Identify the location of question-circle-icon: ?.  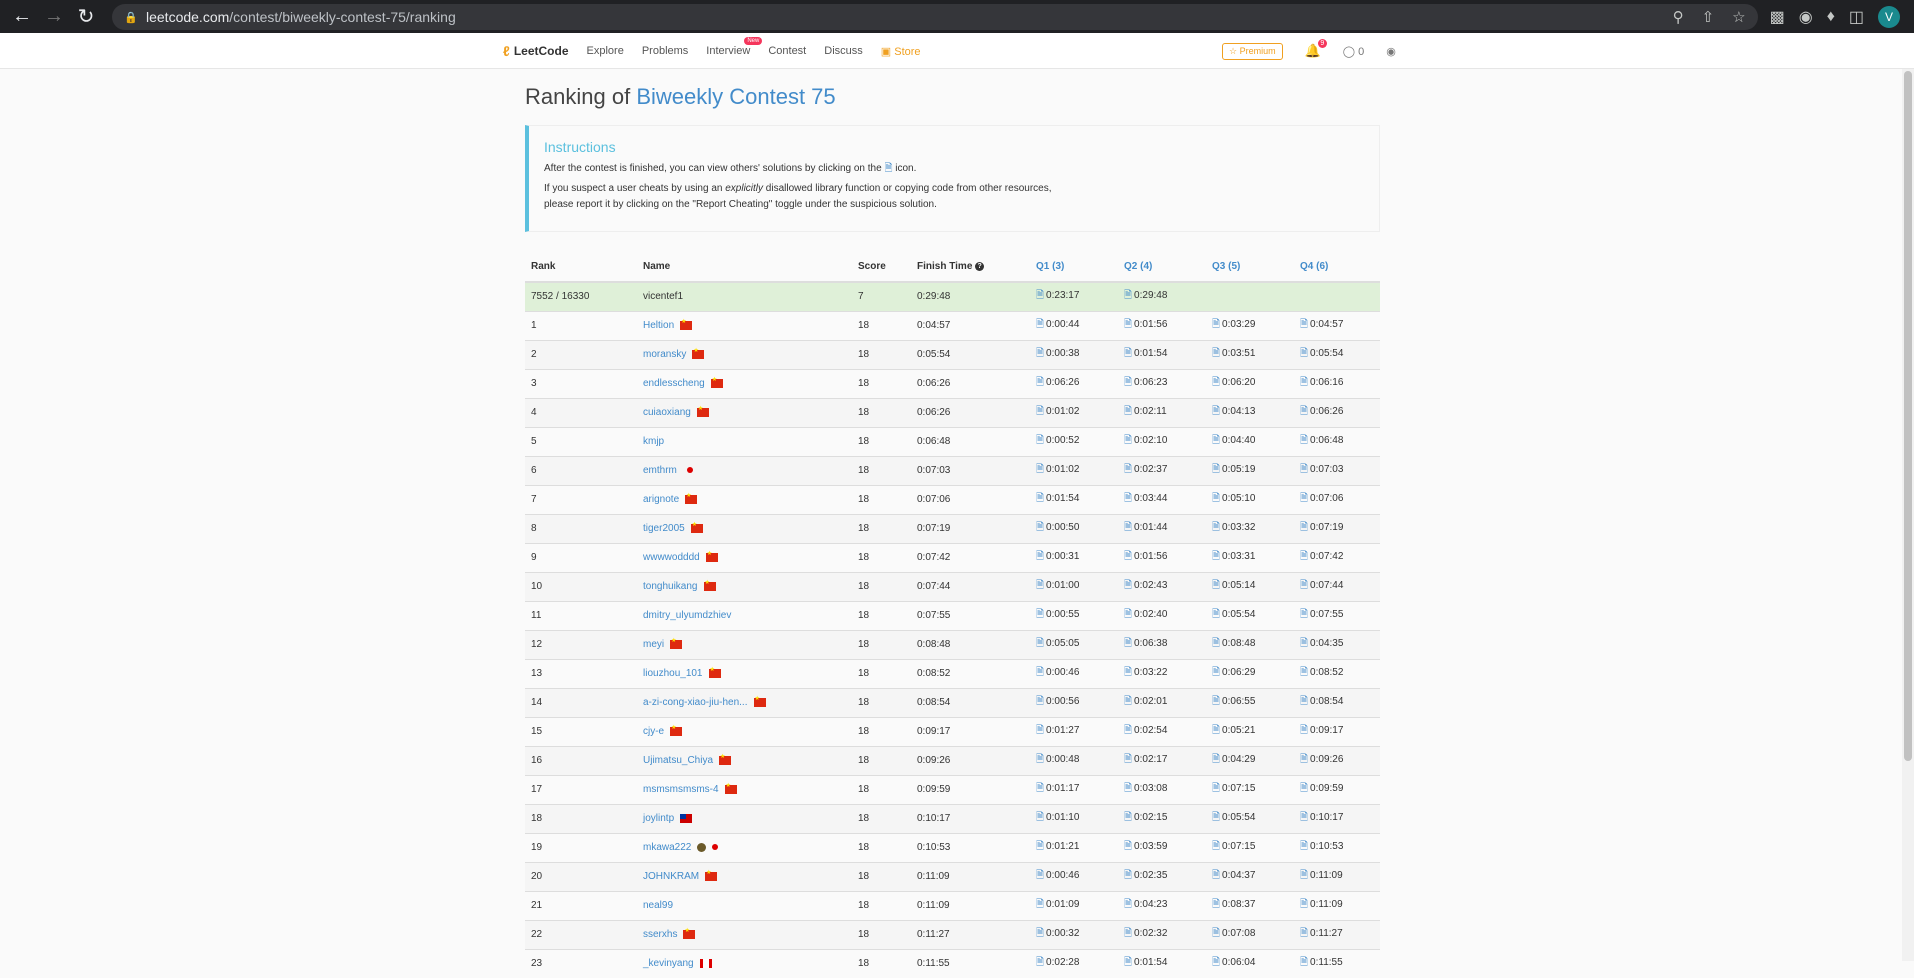
(980, 266).